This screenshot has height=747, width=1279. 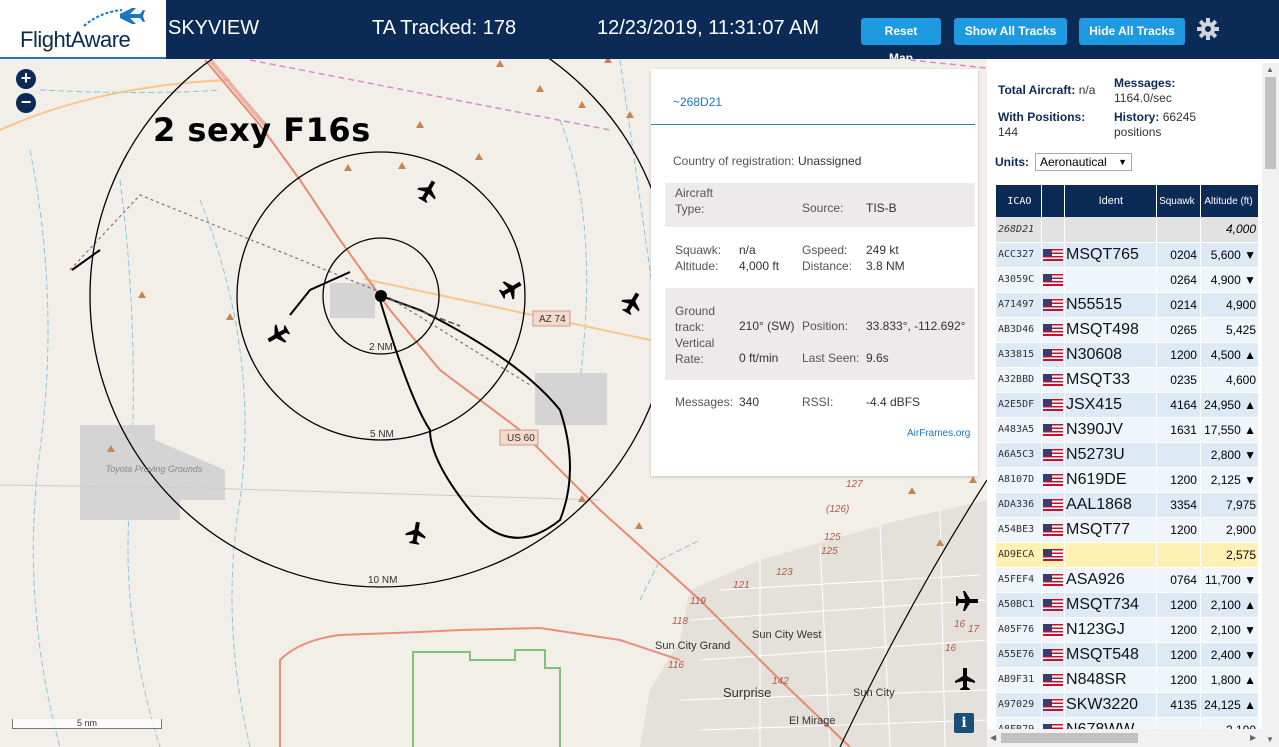 What do you see at coordinates (1019, 355) in the screenshot?
I see `icao-cell: A33815` at bounding box center [1019, 355].